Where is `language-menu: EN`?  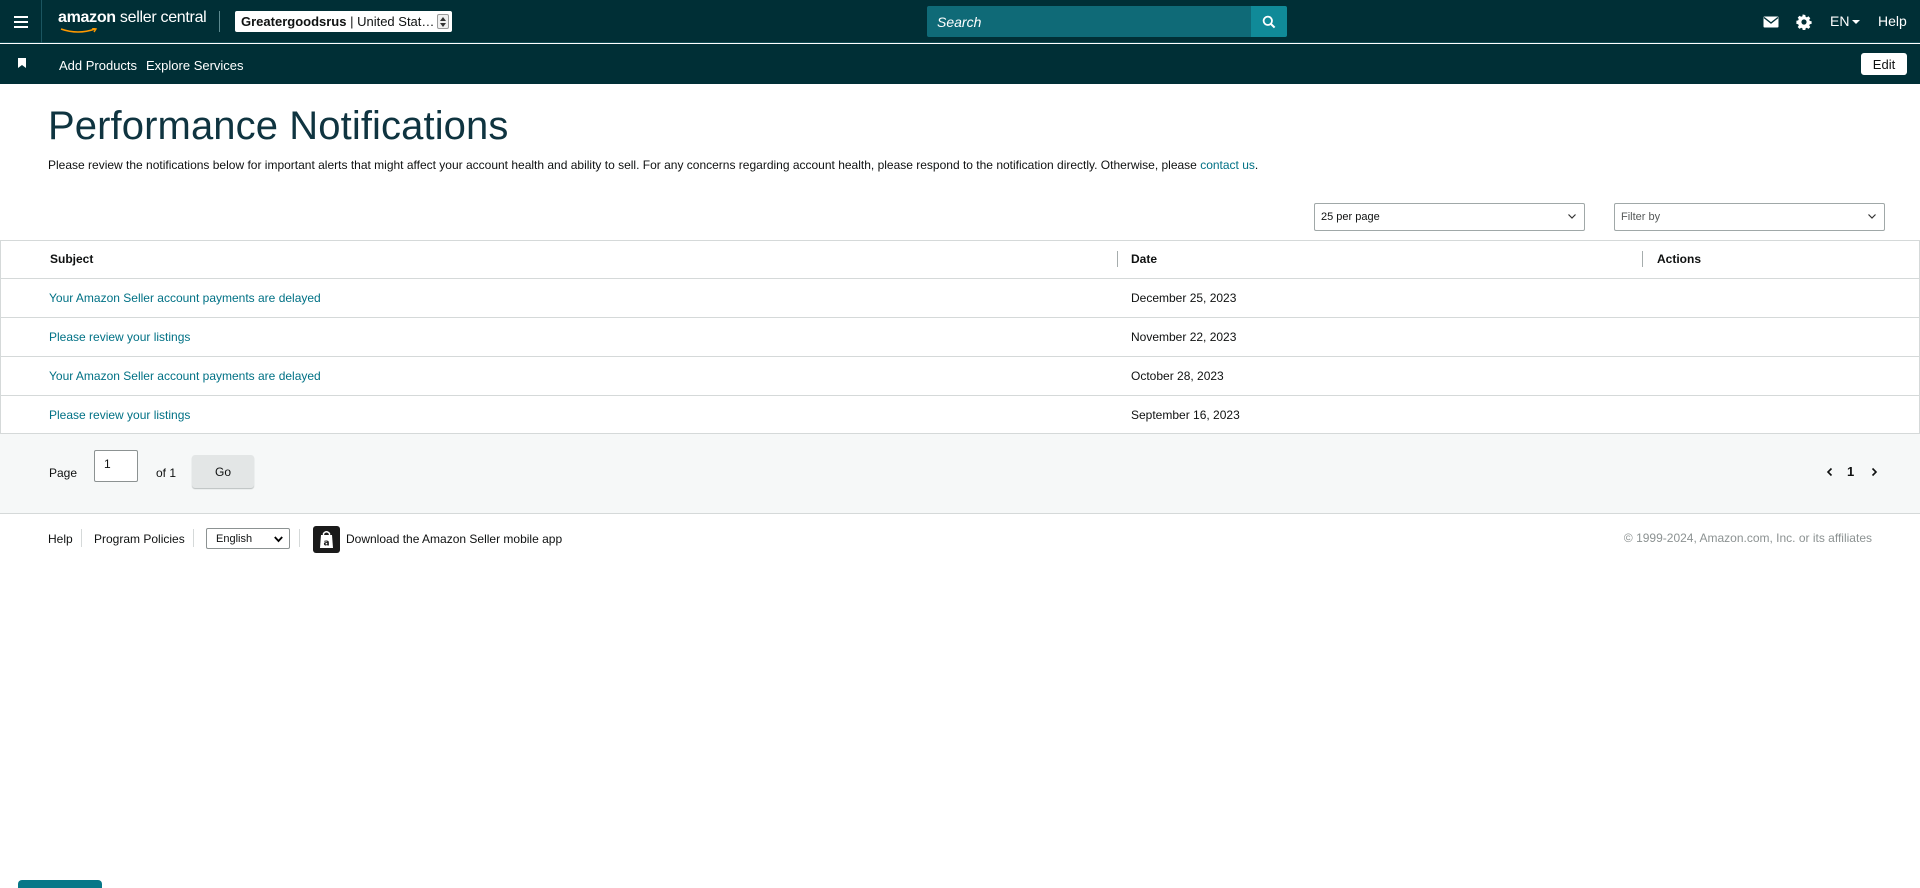
language-menu: EN is located at coordinates (1845, 21).